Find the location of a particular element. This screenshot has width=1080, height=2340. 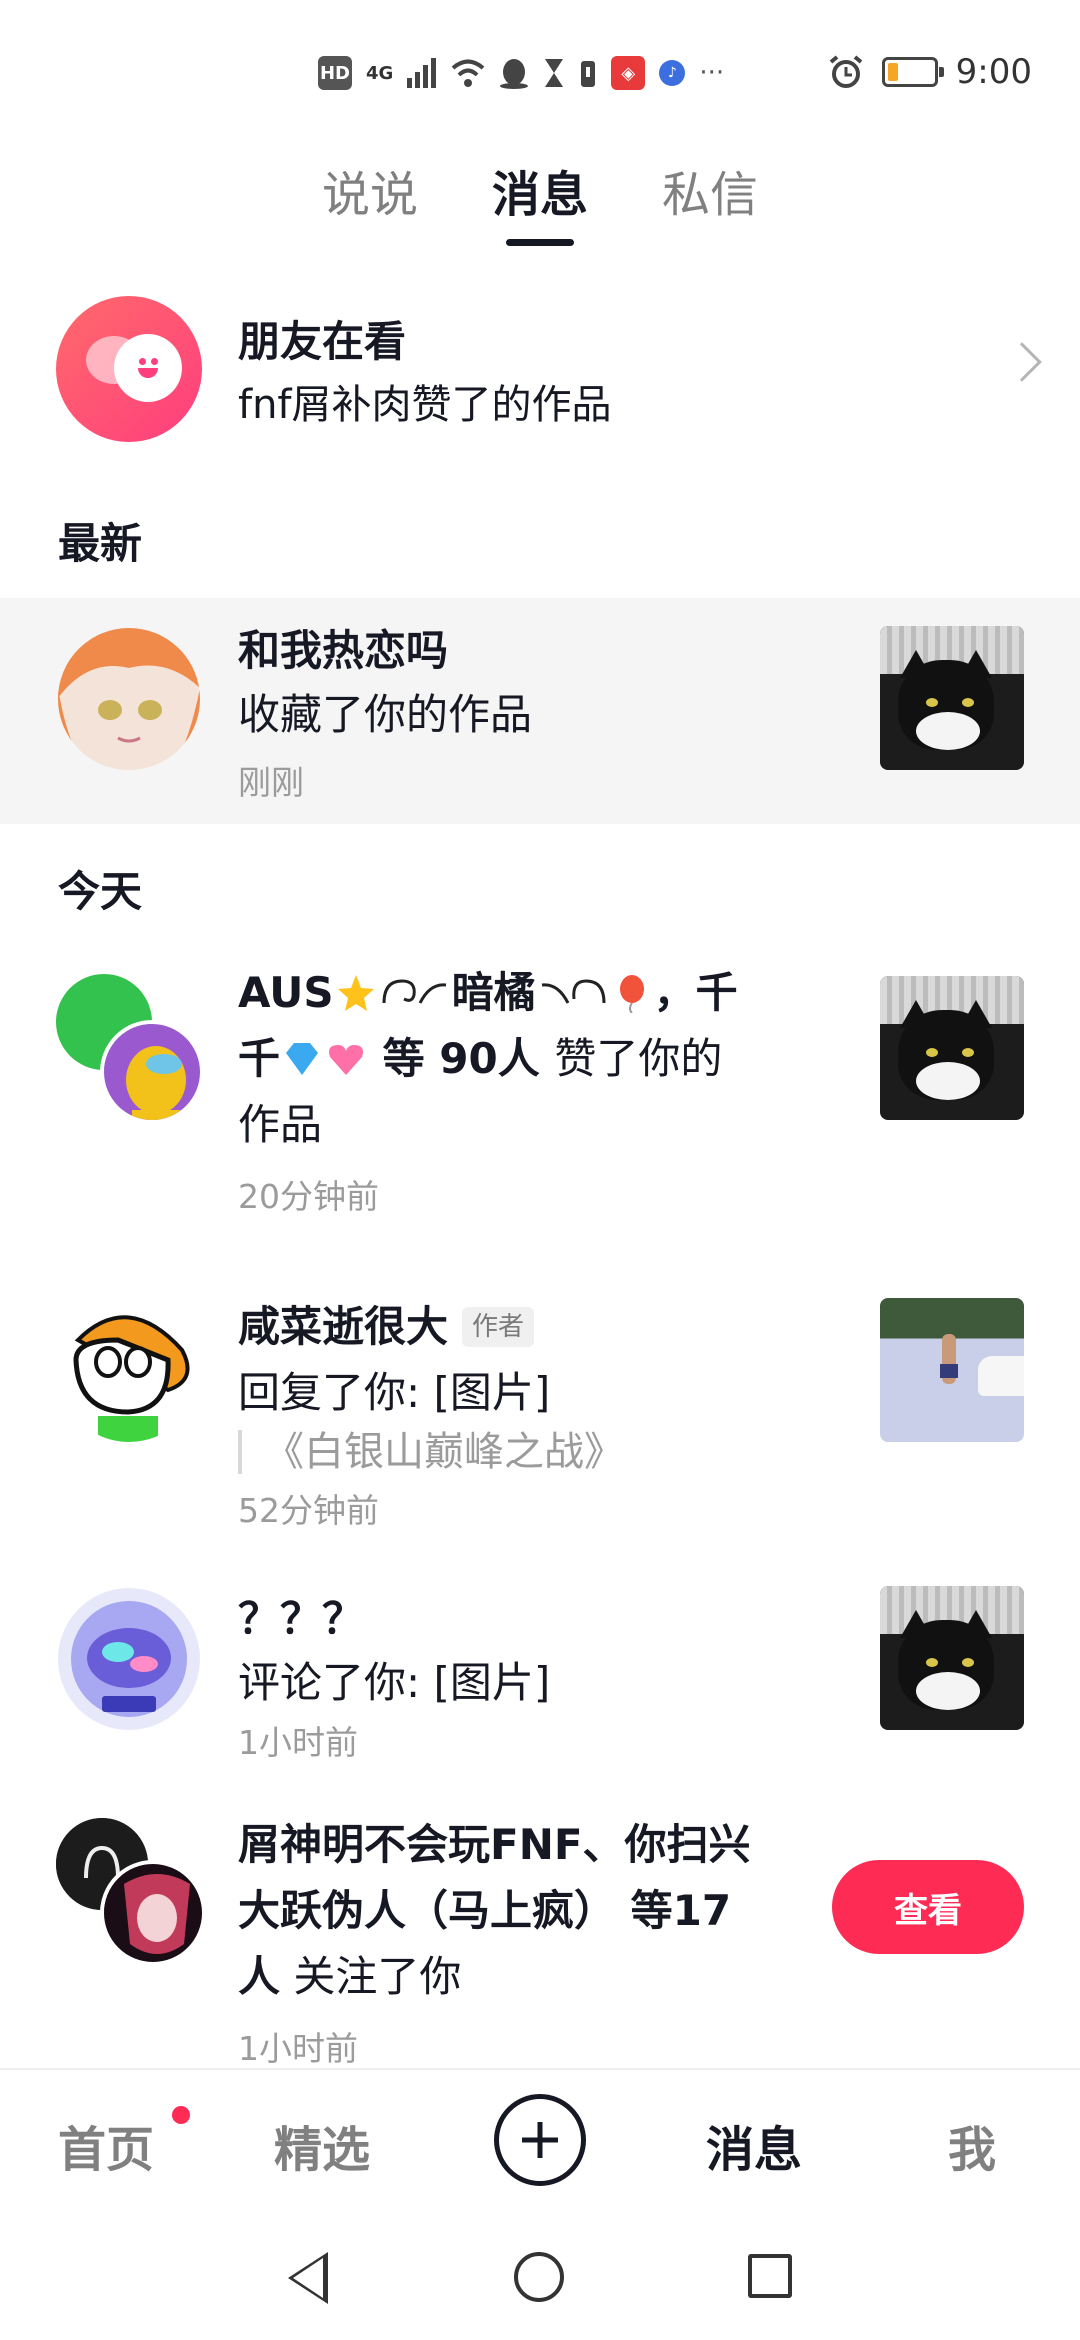

friends-watching-subtitle: fnf屑补肉赞了的作品 is located at coordinates (425, 405).